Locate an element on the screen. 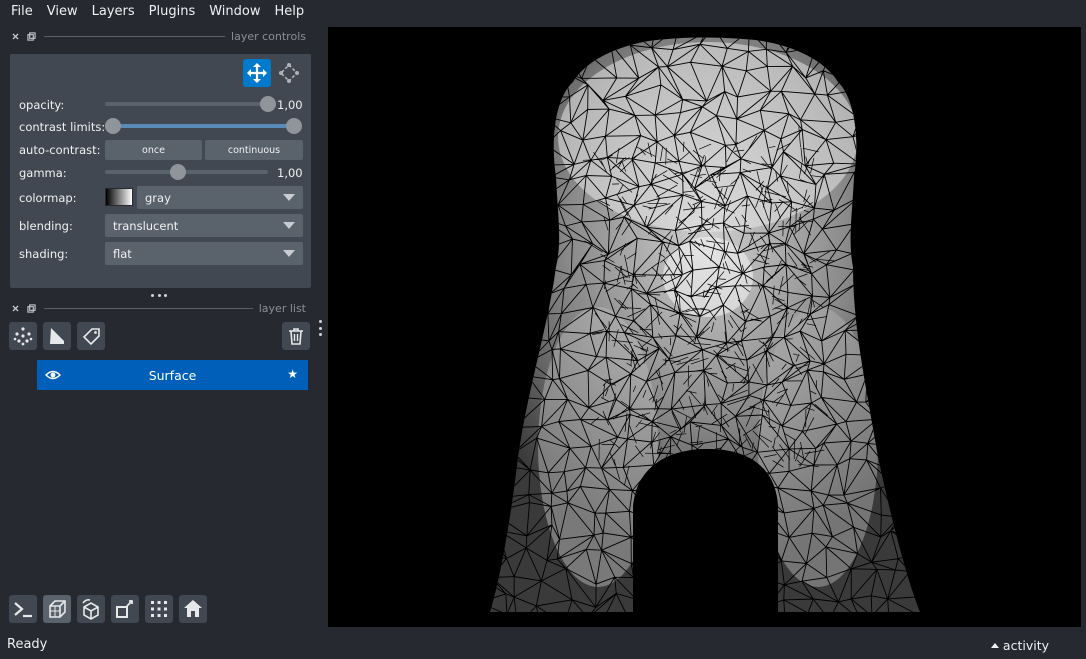  transform-button is located at coordinates (289, 73).